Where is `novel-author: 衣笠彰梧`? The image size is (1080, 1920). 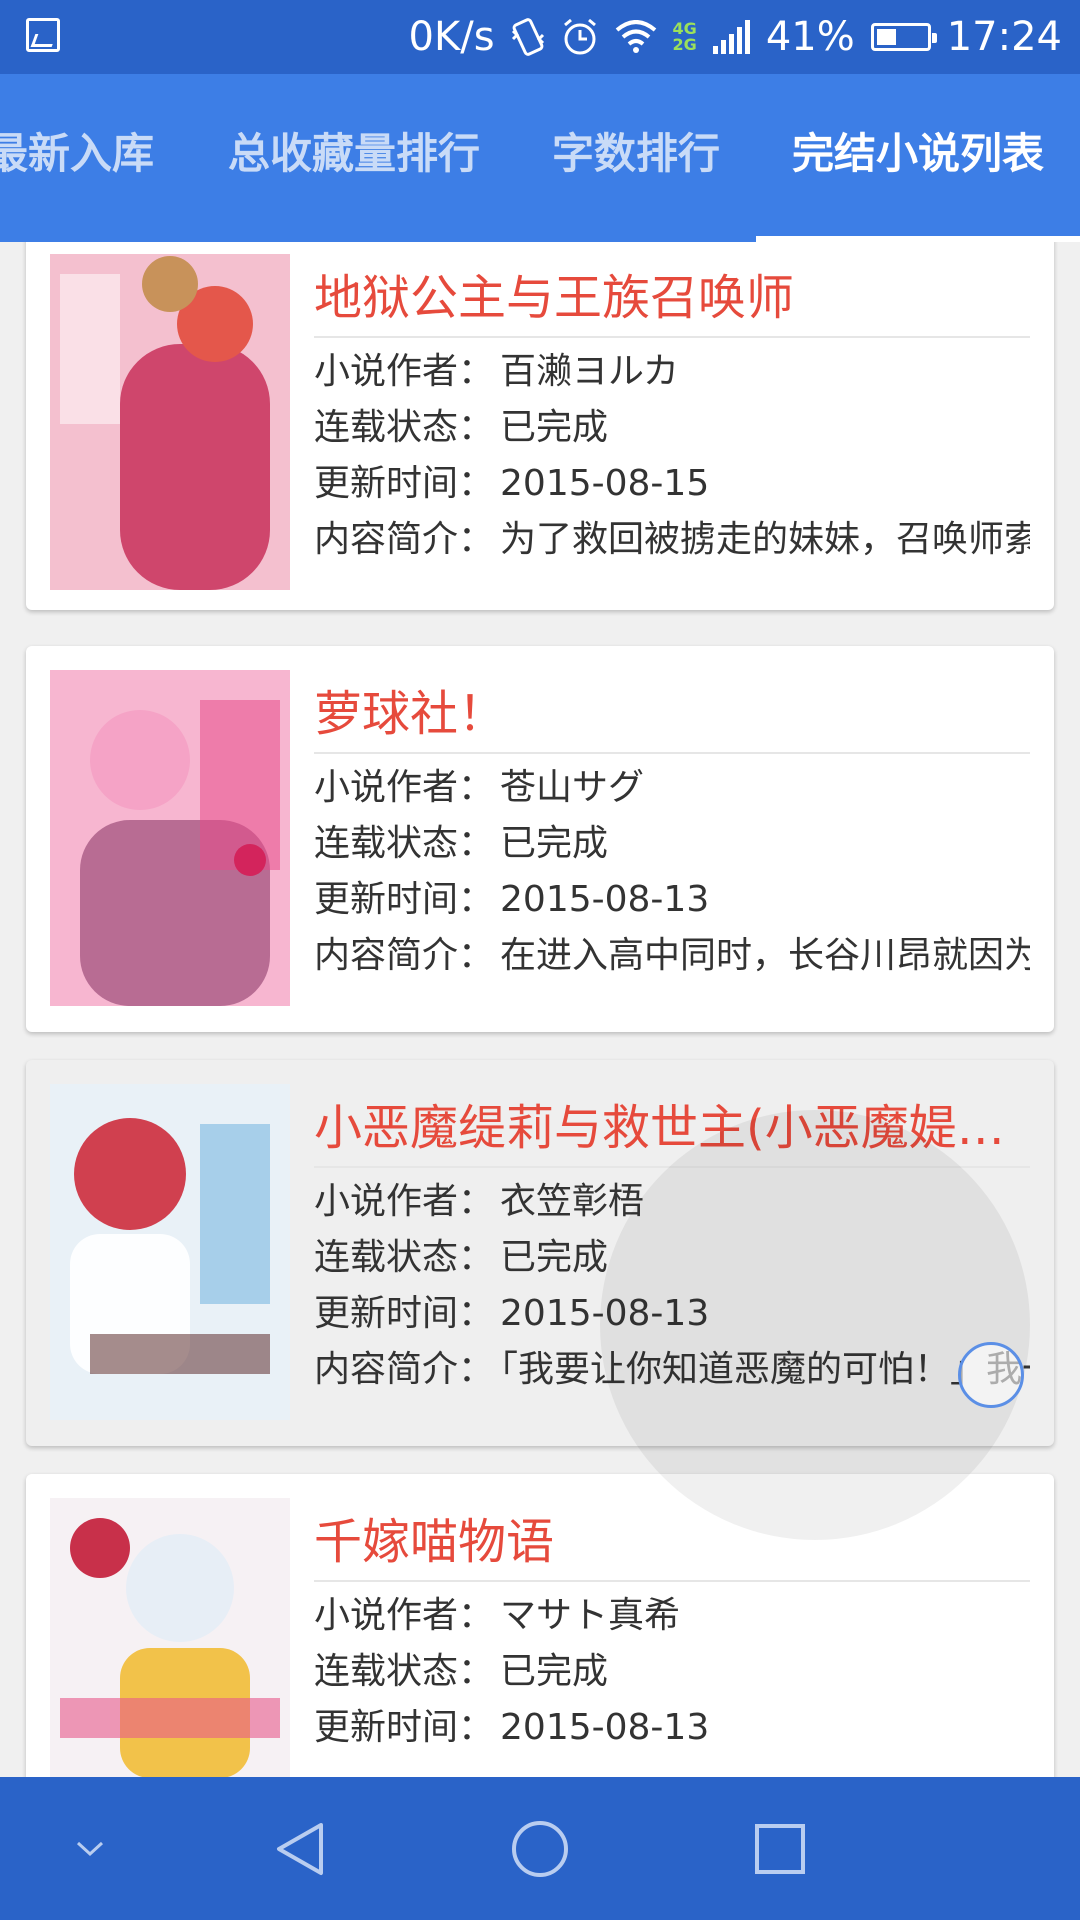 novel-author: 衣笠彰梧 is located at coordinates (572, 1201).